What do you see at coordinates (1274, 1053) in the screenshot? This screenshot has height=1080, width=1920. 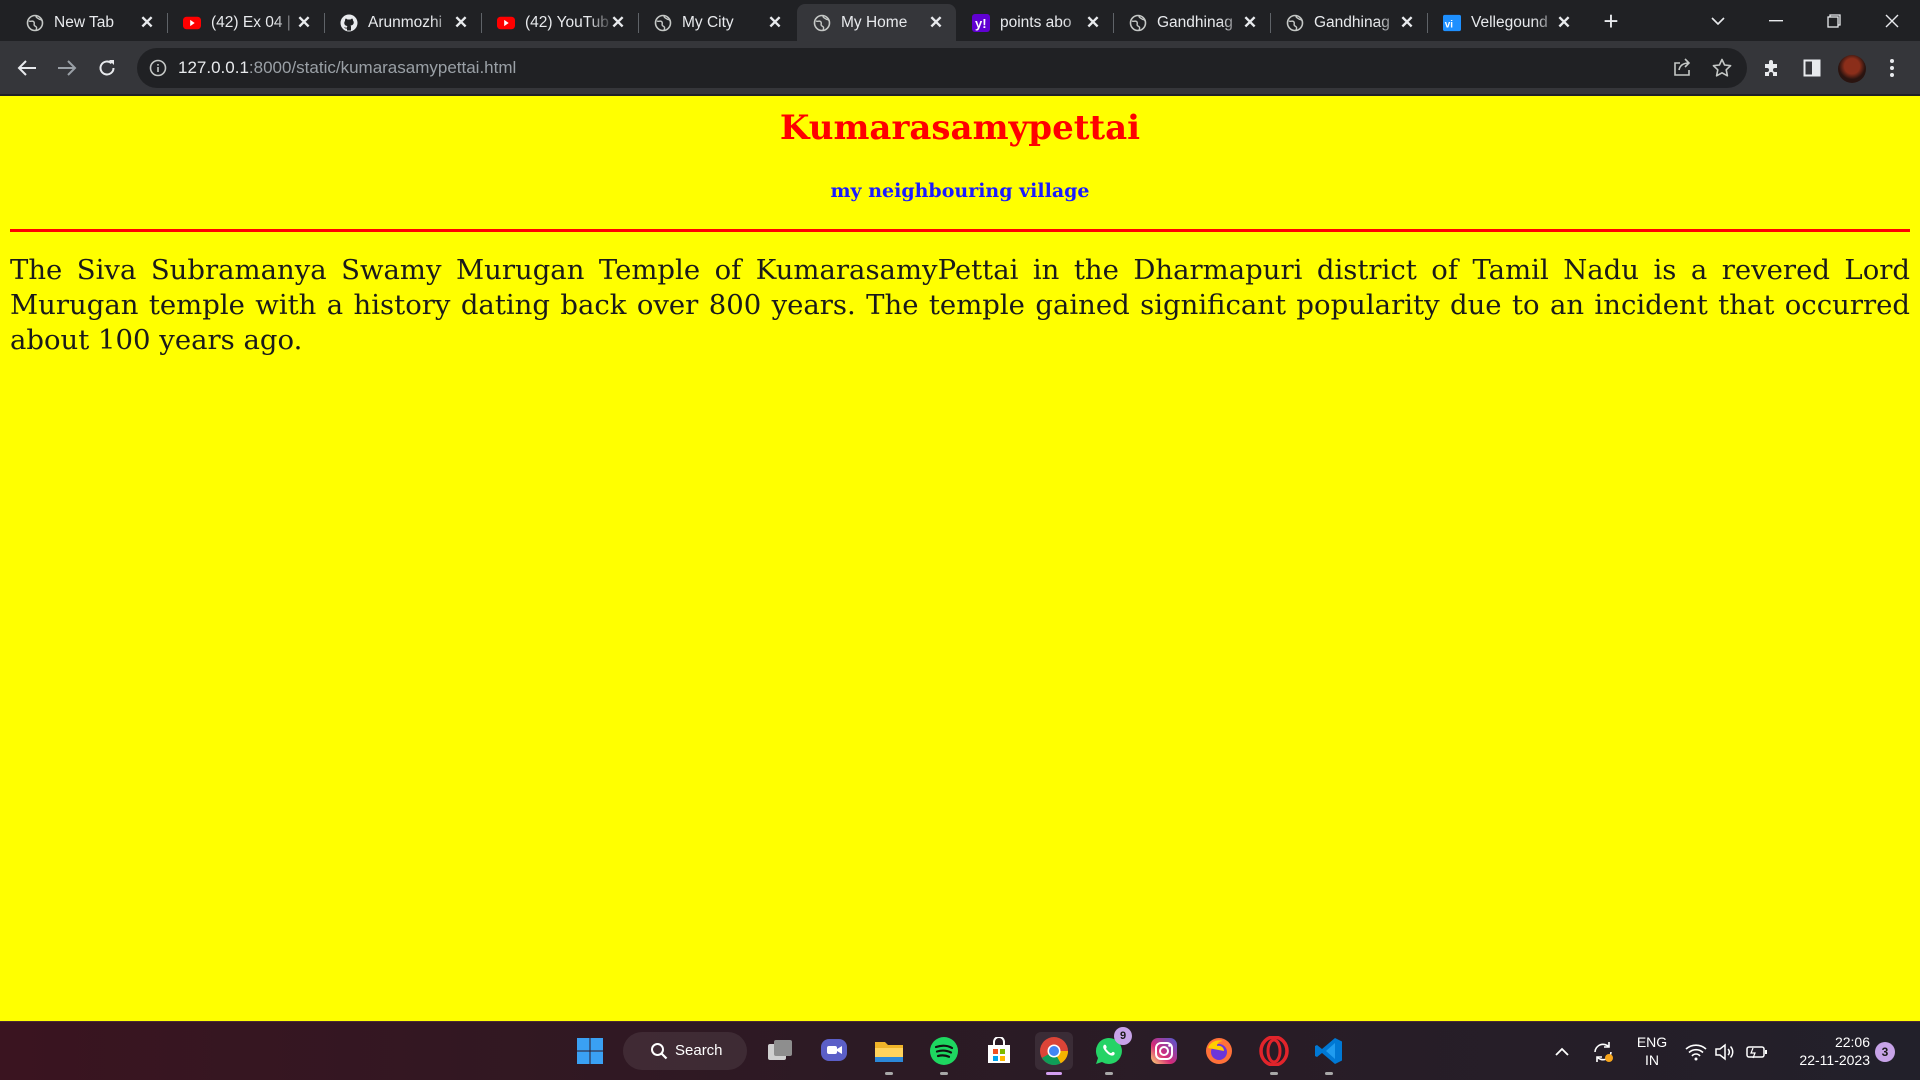 I see `opera-icon` at bounding box center [1274, 1053].